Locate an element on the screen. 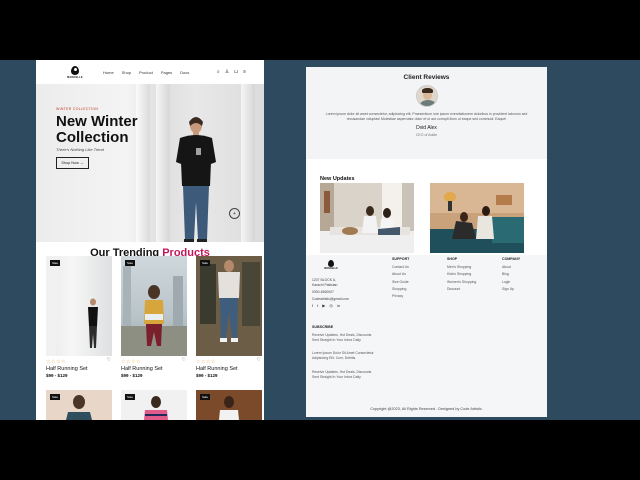 Image resolution: width=640 pixels, height=480 pixels. hero-kicker: WINTER COLLECTION is located at coordinates (77, 109).